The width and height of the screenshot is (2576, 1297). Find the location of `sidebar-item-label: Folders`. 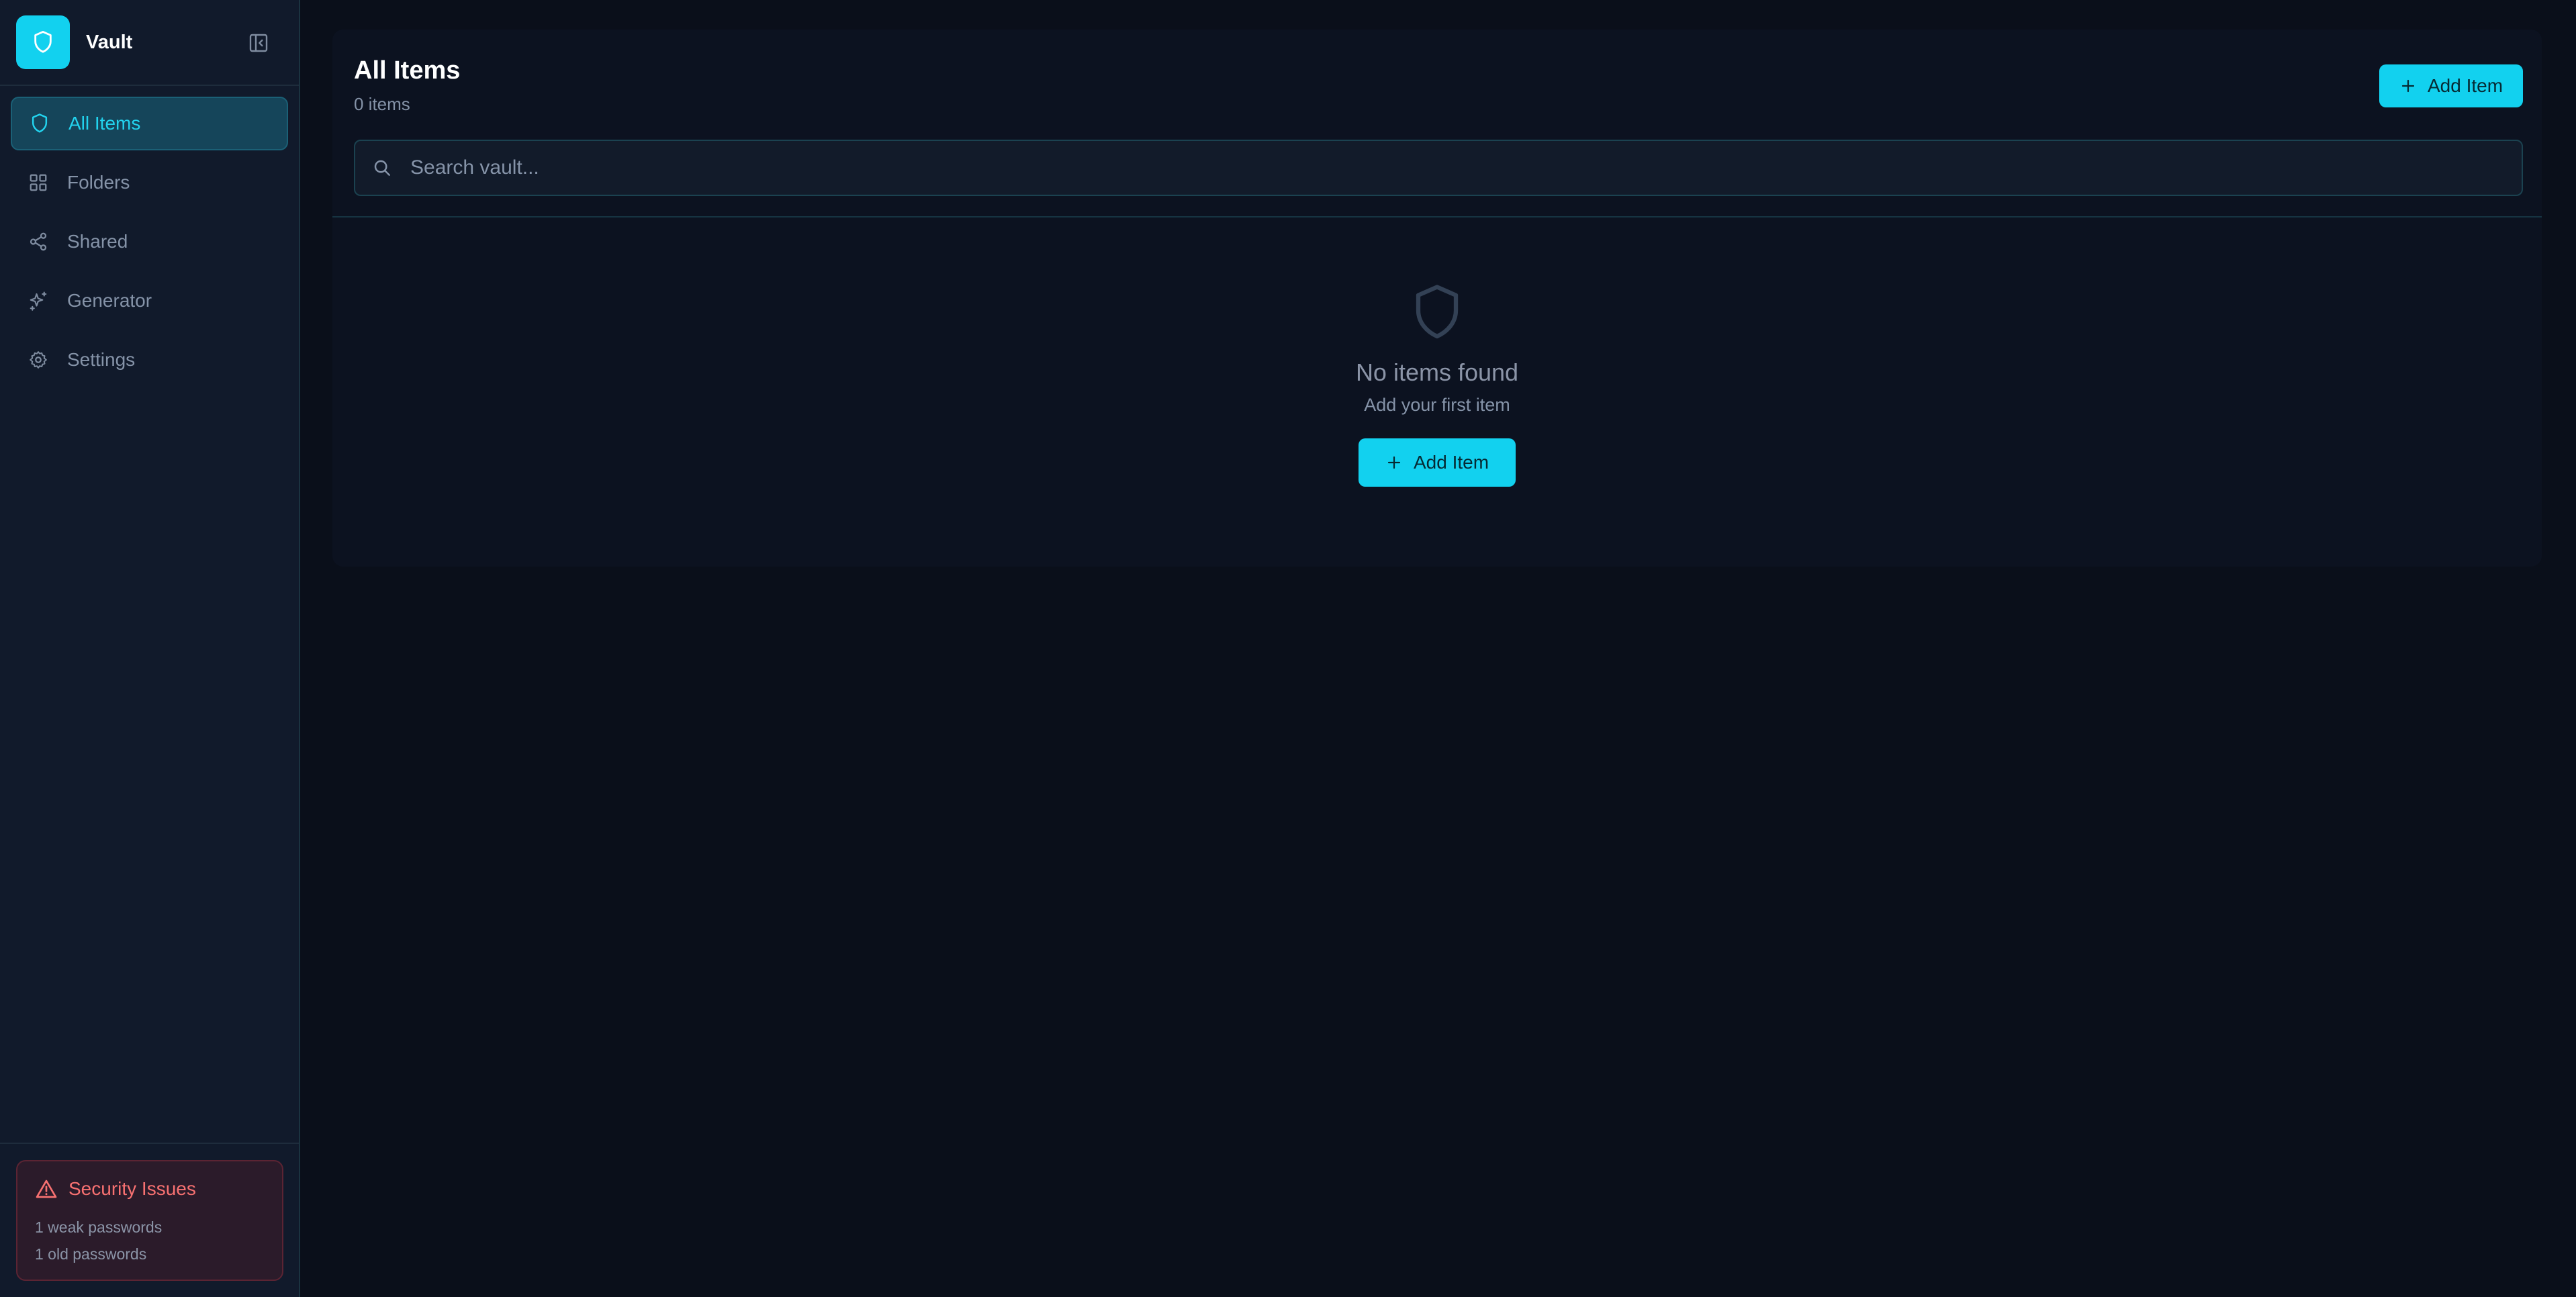

sidebar-item-label: Folders is located at coordinates (98, 183).